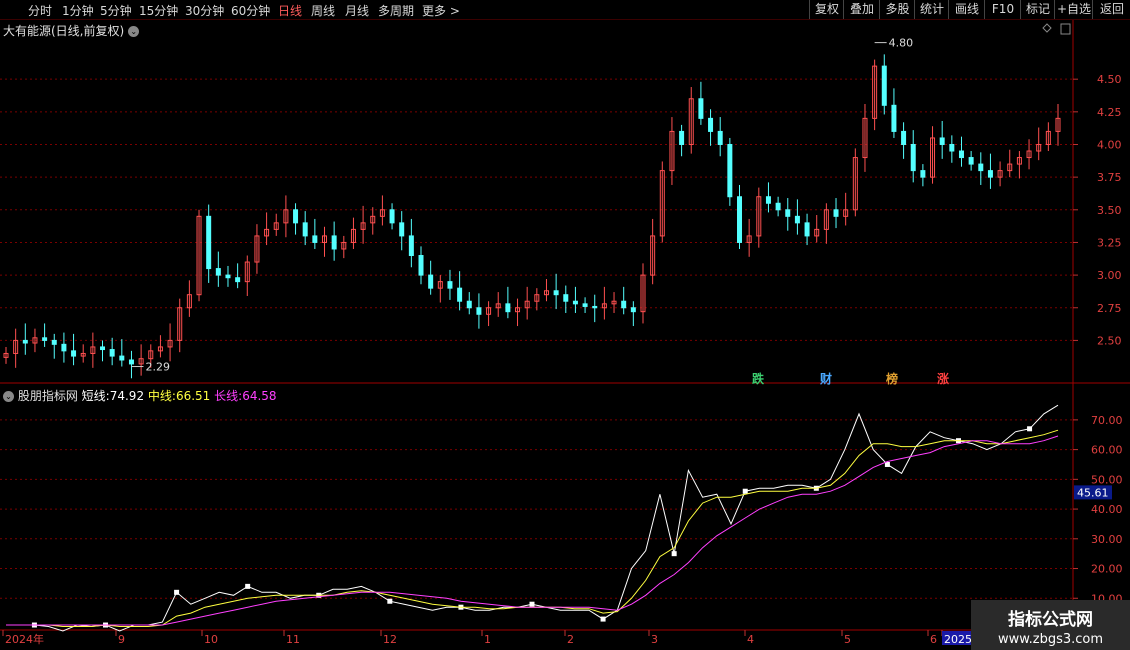  What do you see at coordinates (758, 378) in the screenshot?
I see `event-marker: 跌` at bounding box center [758, 378].